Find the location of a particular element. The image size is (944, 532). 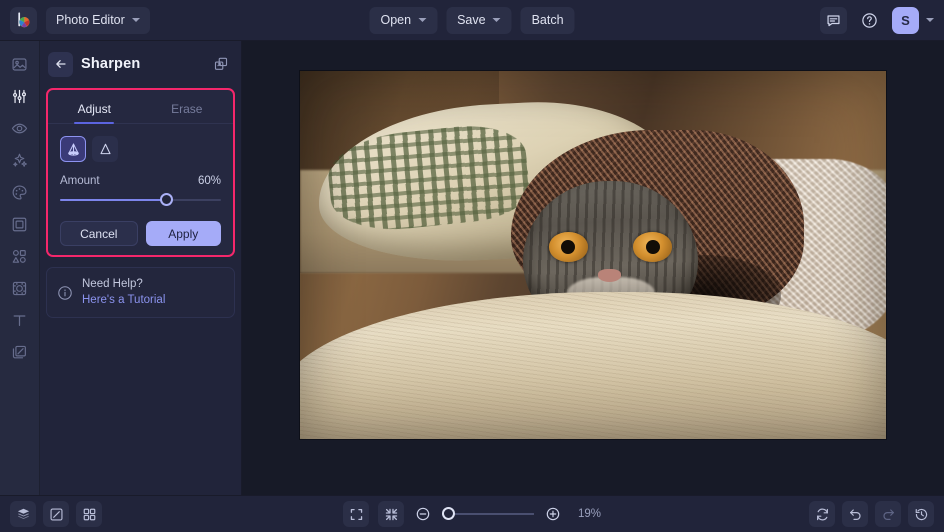

zoom-out-button is located at coordinates (423, 514).